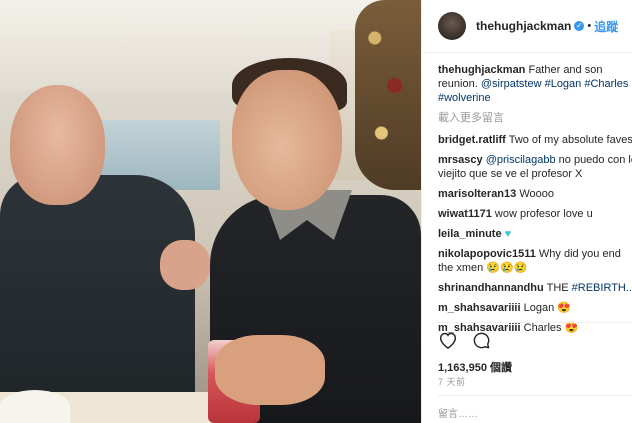 The width and height of the screenshot is (632, 423). What do you see at coordinates (535, 395) in the screenshot?
I see `comment-divider` at bounding box center [535, 395].